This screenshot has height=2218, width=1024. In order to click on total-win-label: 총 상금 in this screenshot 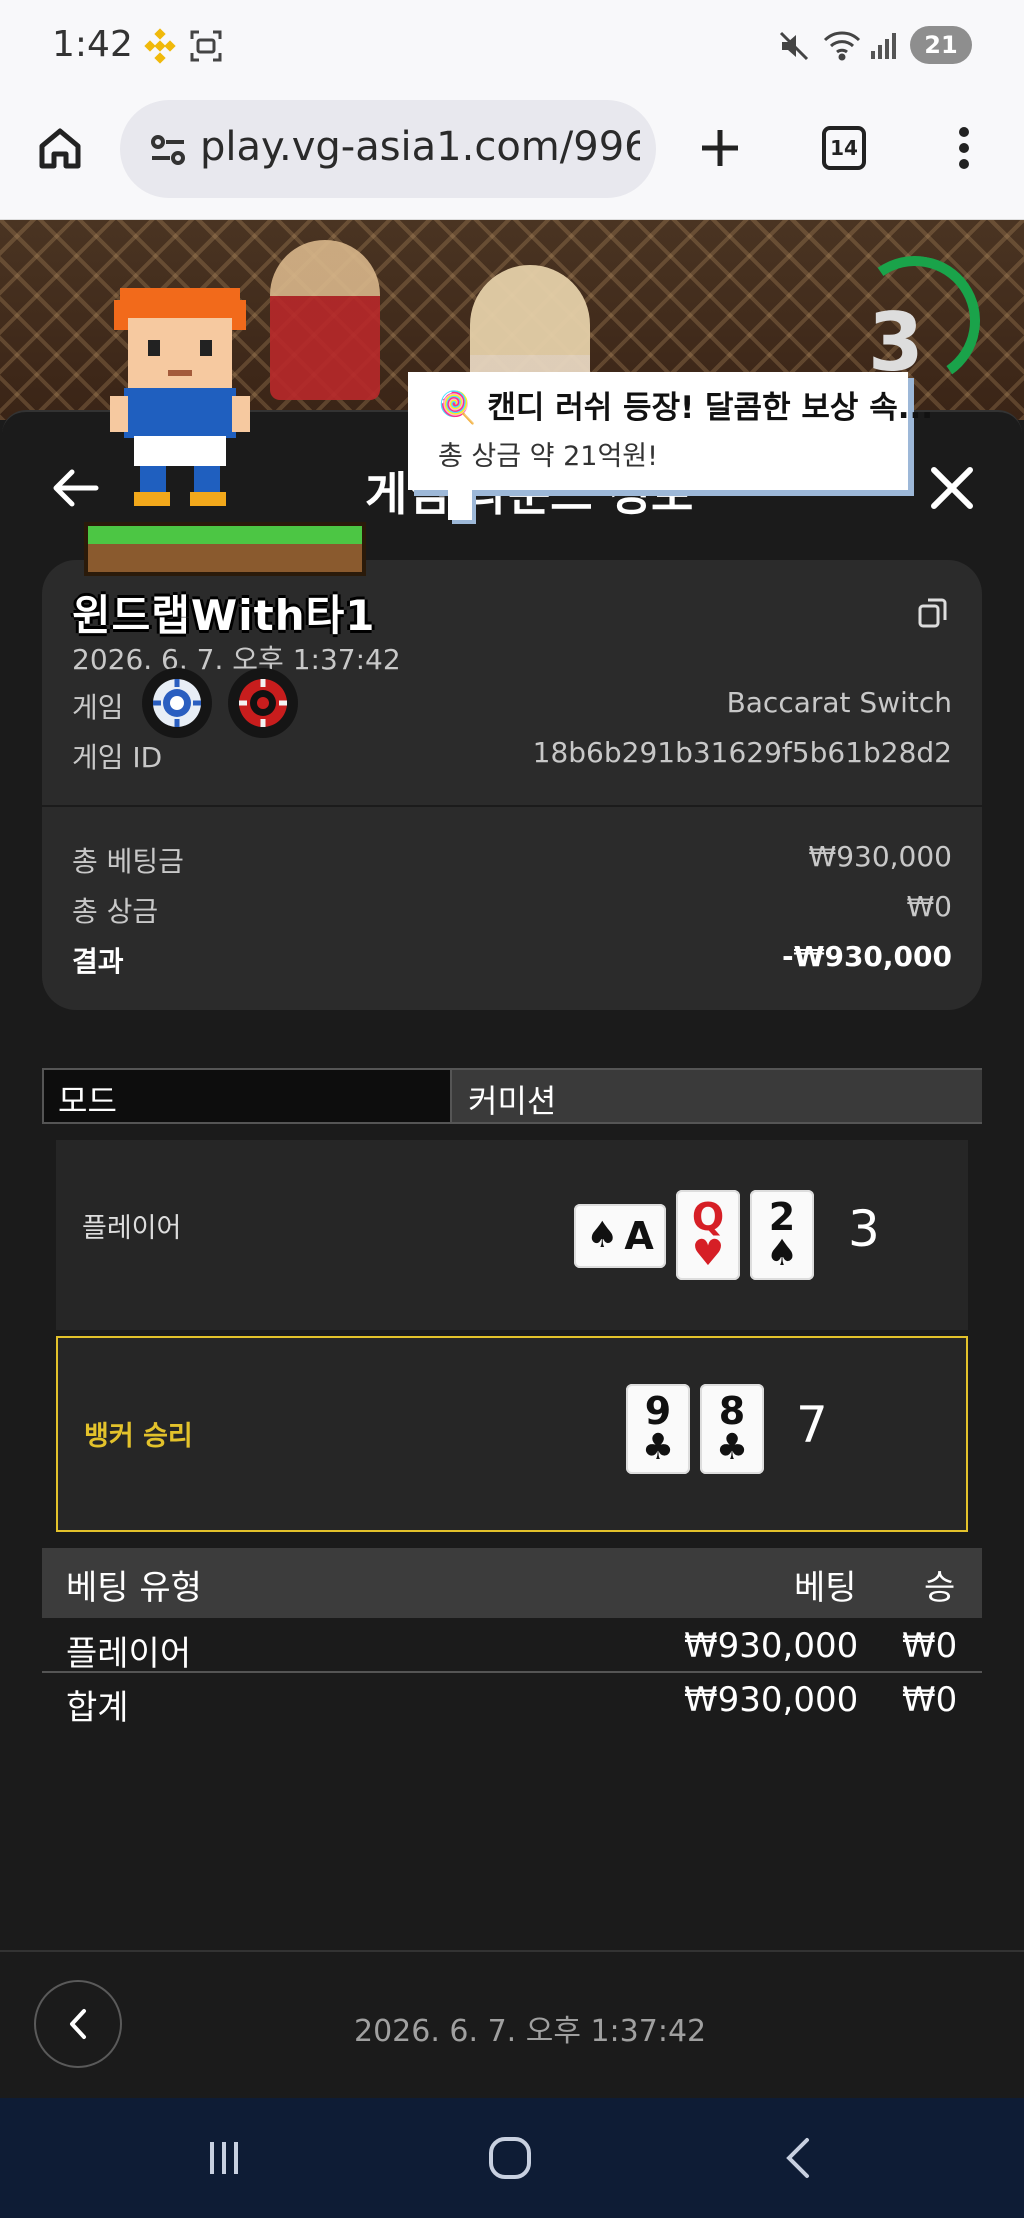, I will do `click(115, 911)`.